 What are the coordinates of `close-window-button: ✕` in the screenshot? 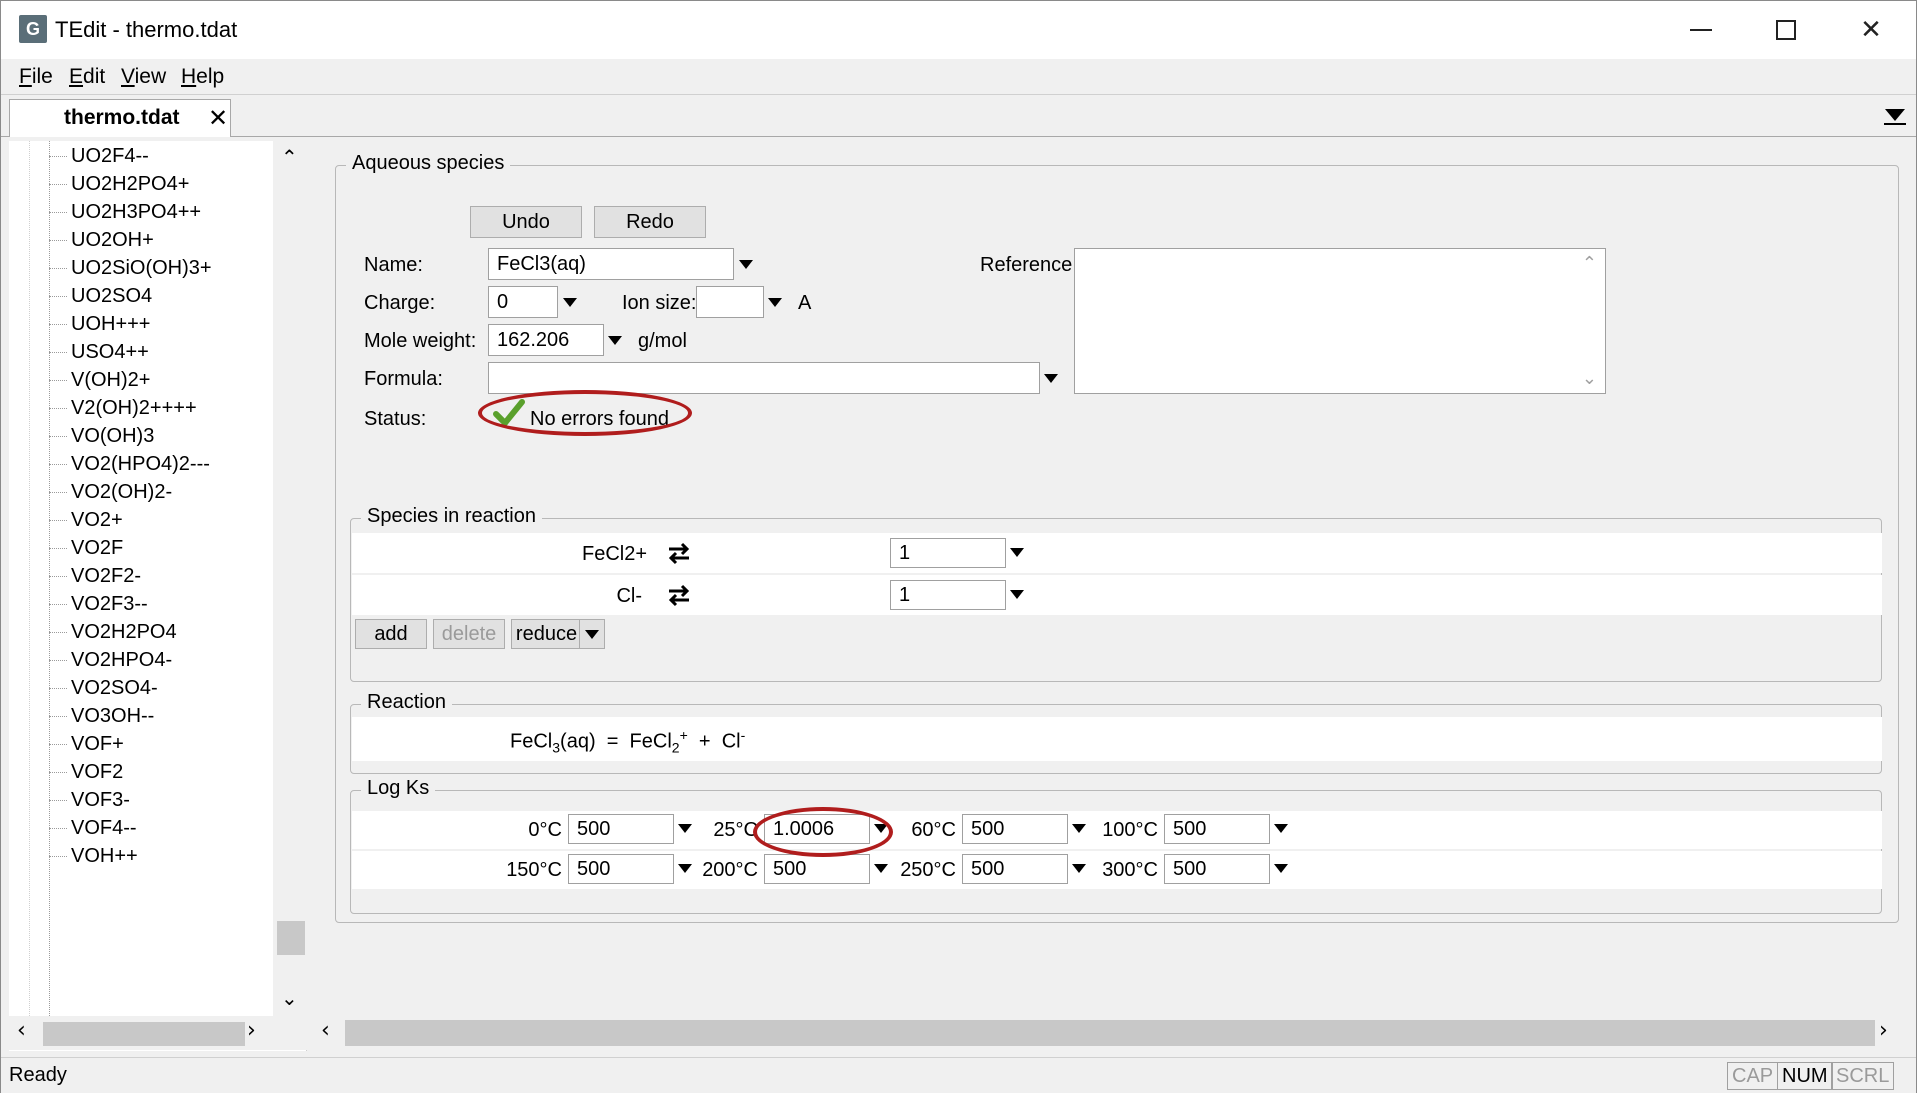 It's located at (1871, 30).